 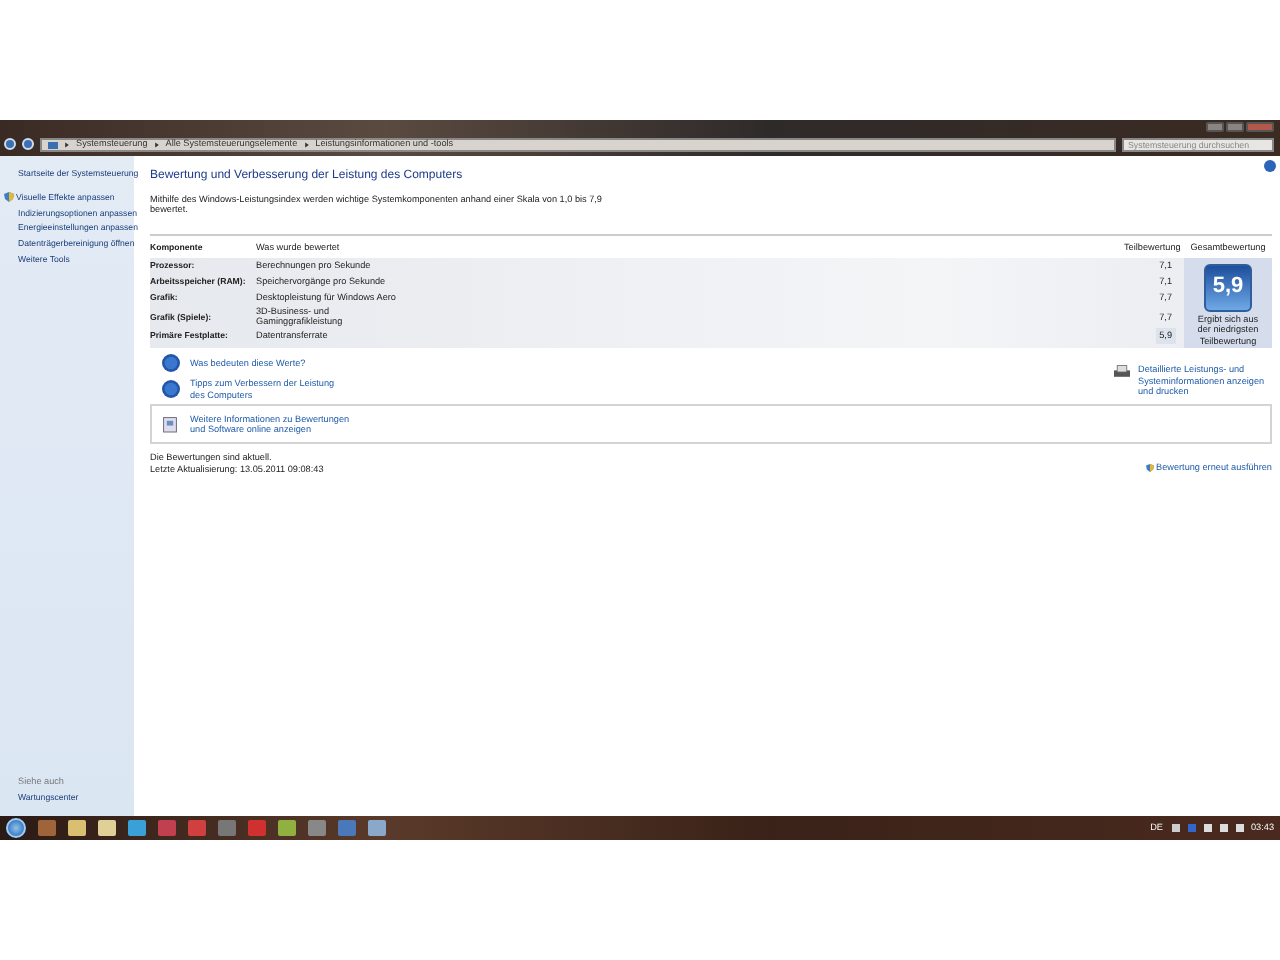 I want to click on minimize-button, so click(x=1215, y=127).